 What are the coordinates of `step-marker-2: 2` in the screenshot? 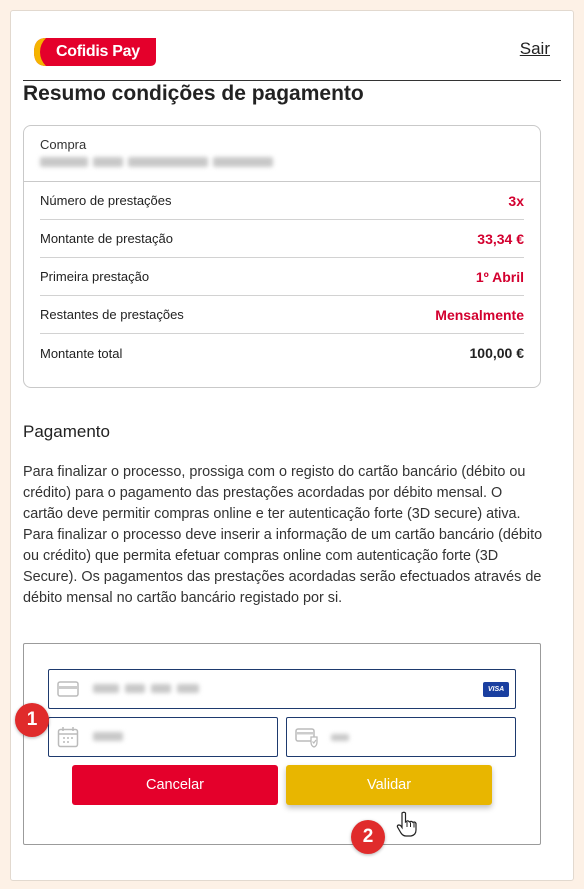 It's located at (368, 837).